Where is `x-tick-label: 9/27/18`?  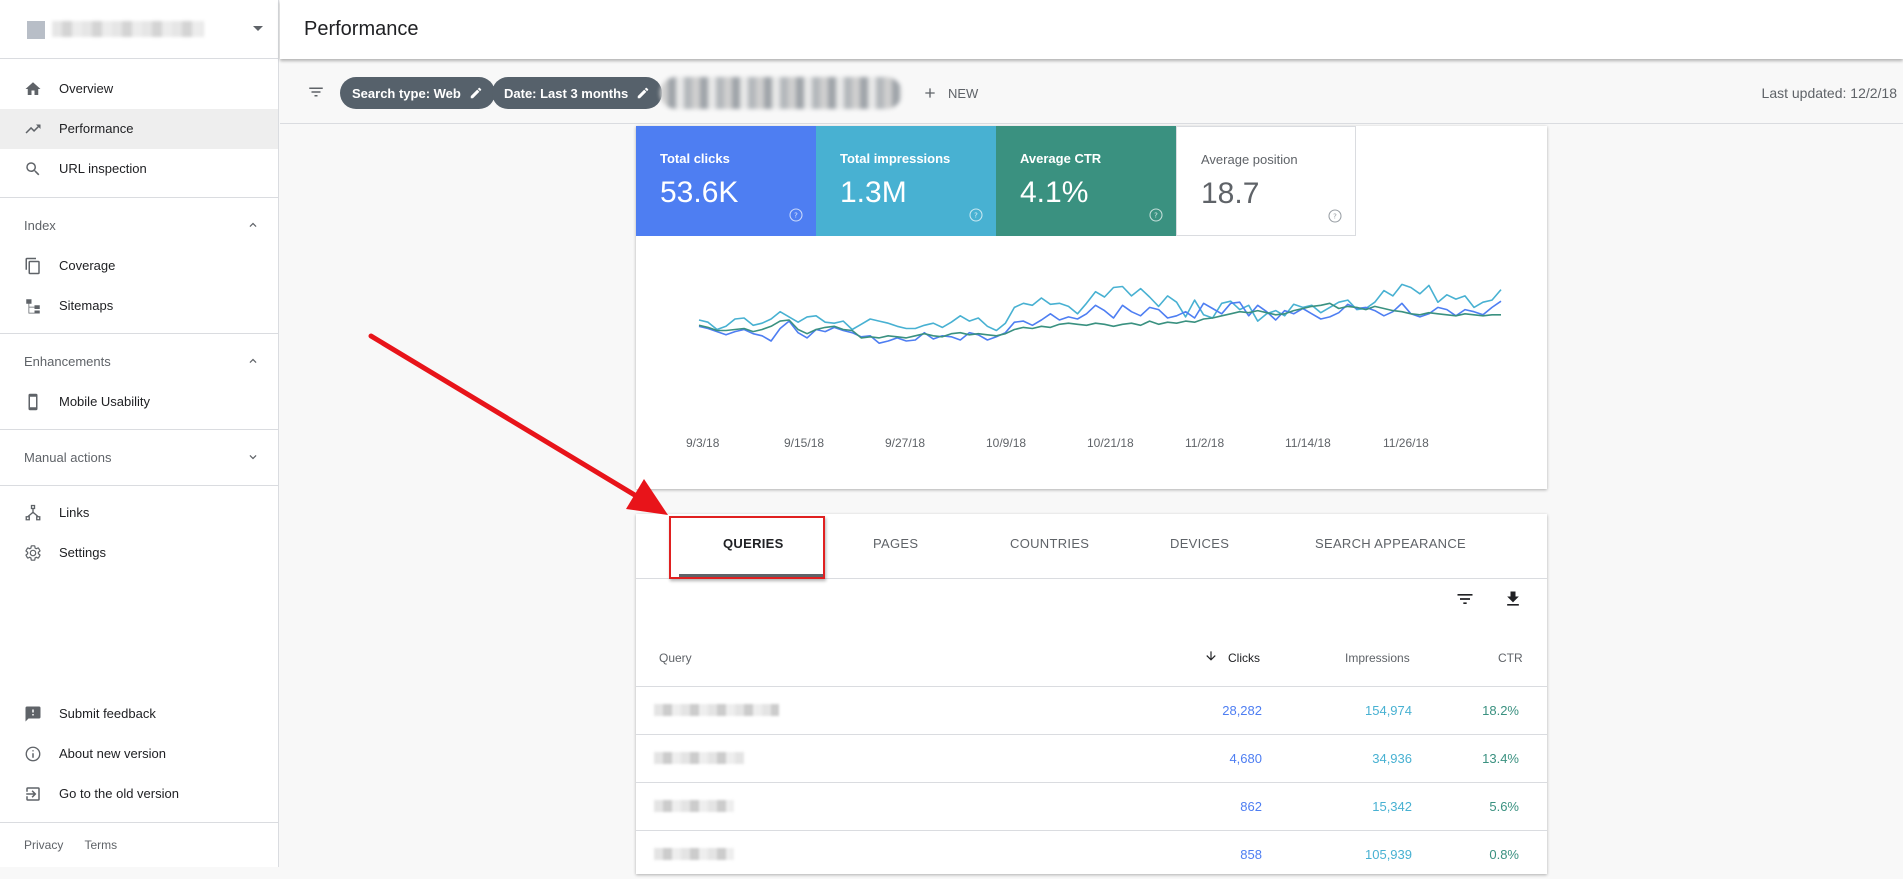 x-tick-label: 9/27/18 is located at coordinates (905, 443).